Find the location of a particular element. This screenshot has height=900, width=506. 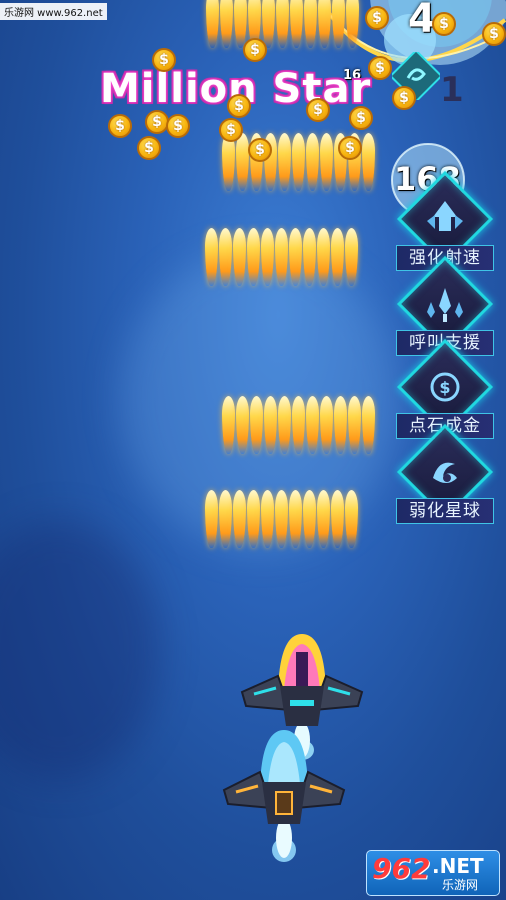

coin-icon: $ is located at coordinates (445, 387).